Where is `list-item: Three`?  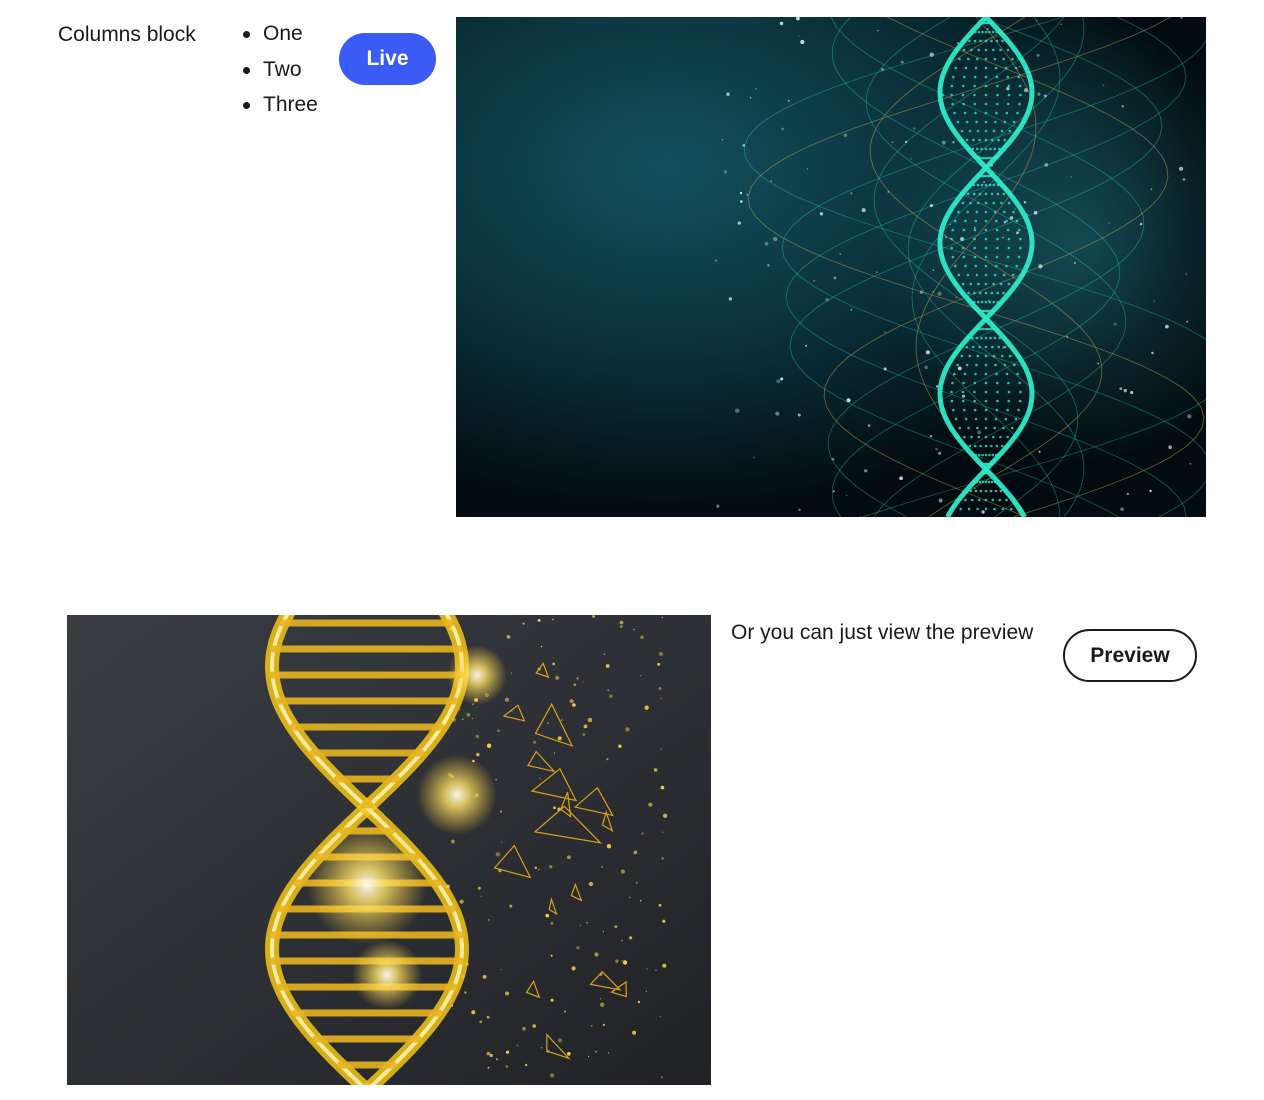 list-item: Three is located at coordinates (280, 109).